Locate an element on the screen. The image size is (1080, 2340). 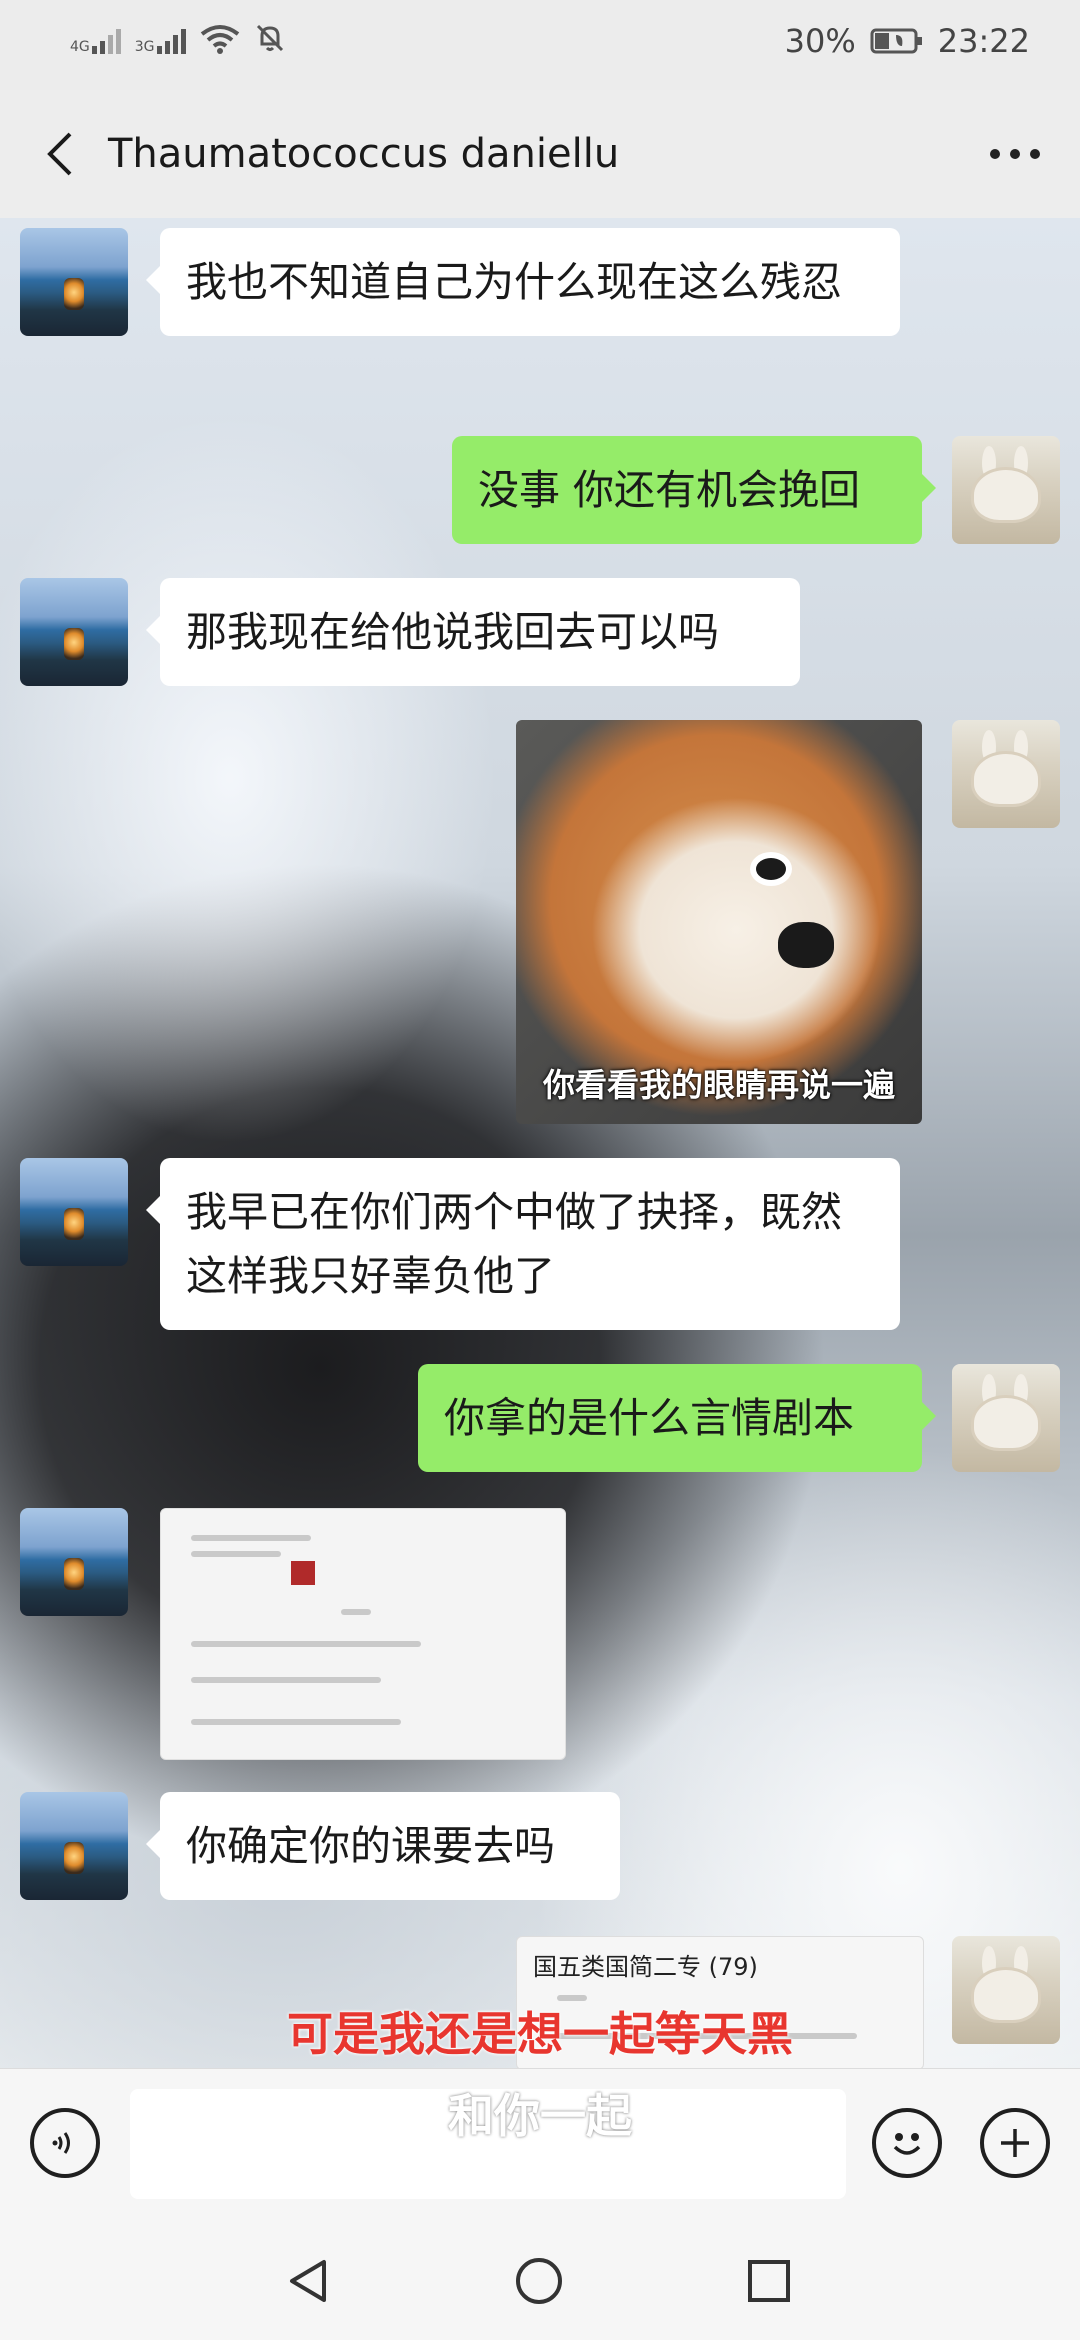
status-bar: 4G 3G 30% 23:22 is located at coordinates (540, 45).